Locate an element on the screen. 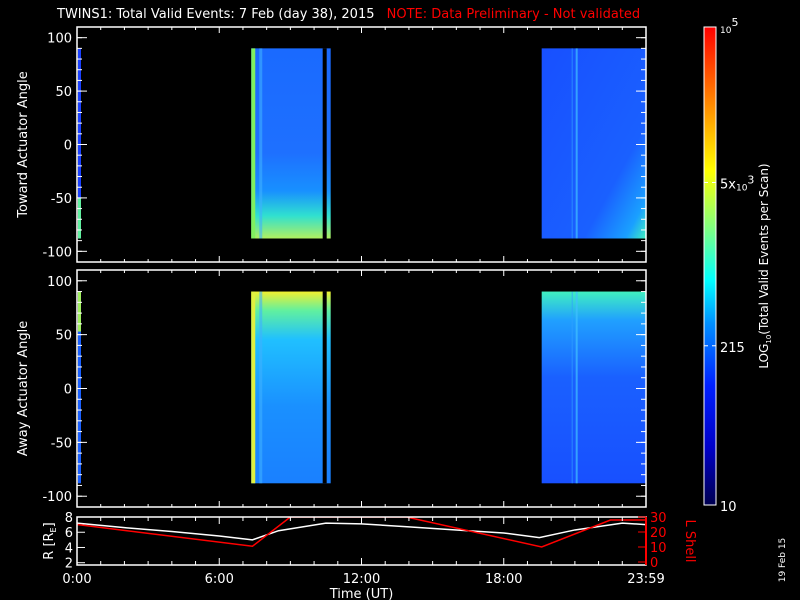 The image size is (800, 600). tick-pre: 5x is located at coordinates (728, 184).